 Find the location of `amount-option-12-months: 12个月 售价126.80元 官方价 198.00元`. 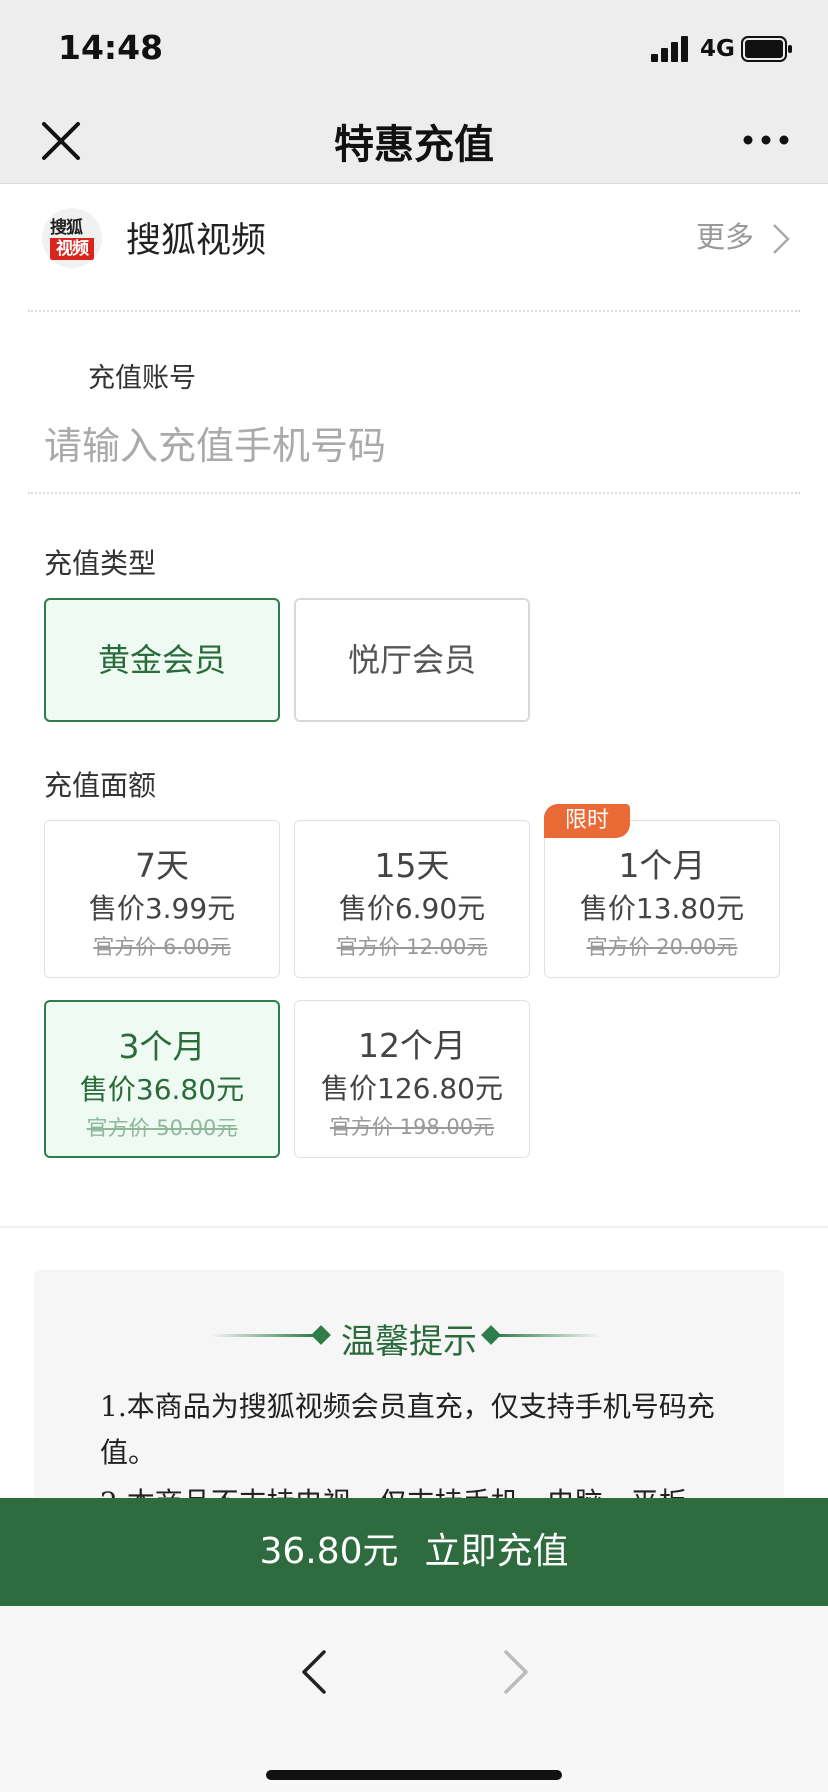

amount-option-12-months: 12个月 售价126.80元 官方价 198.00元 is located at coordinates (412, 1079).